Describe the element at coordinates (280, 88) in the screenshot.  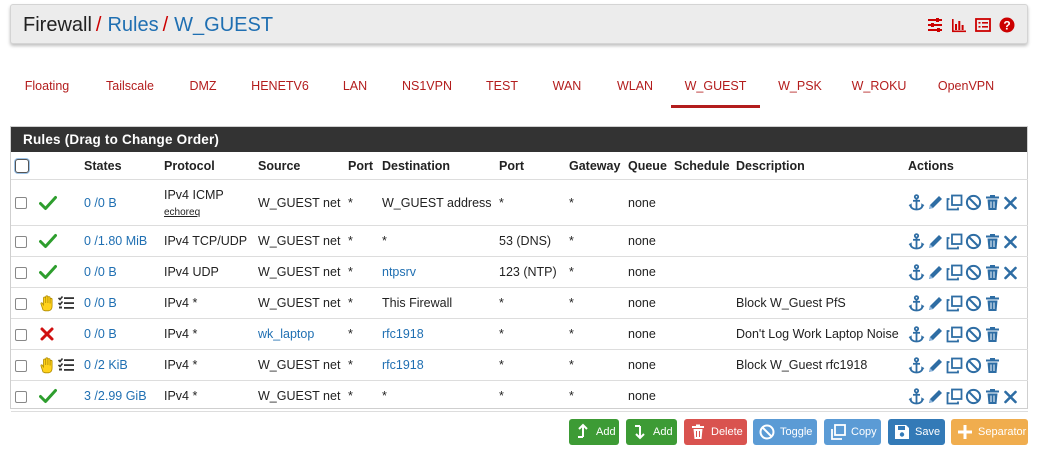
I see `tab-henetv6: HENETV6` at that location.